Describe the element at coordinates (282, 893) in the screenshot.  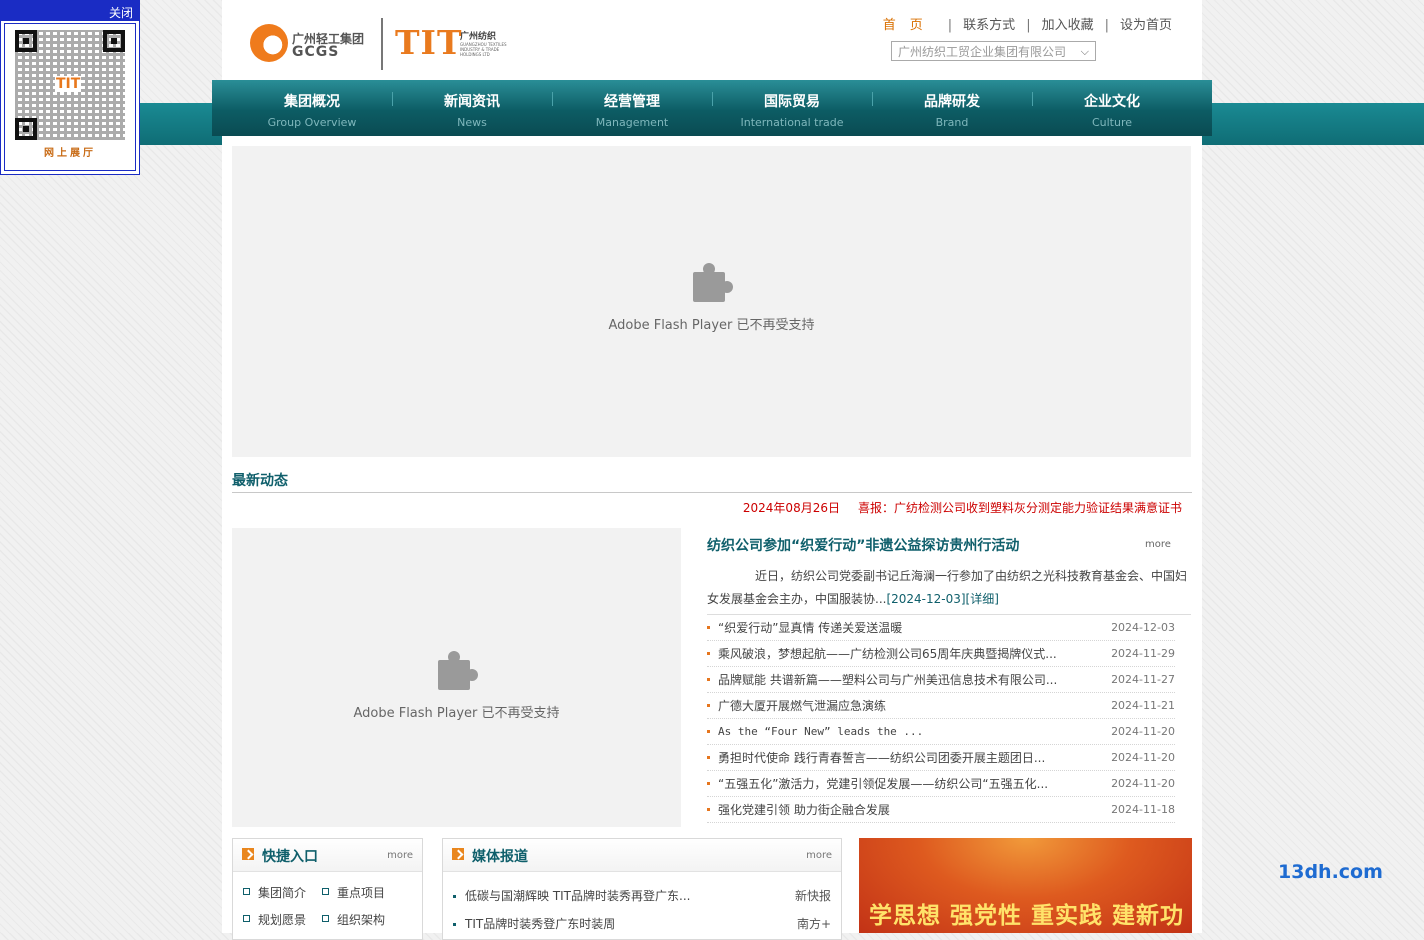
I see `quick-link-label: 集团简介` at that location.